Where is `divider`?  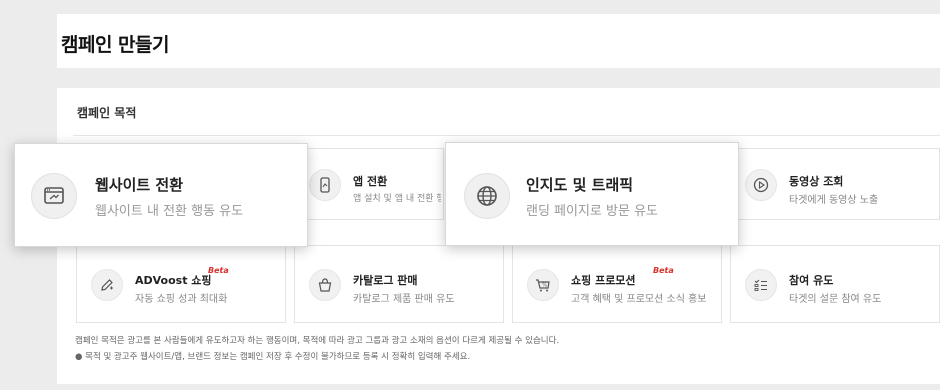 divider is located at coordinates (506, 135).